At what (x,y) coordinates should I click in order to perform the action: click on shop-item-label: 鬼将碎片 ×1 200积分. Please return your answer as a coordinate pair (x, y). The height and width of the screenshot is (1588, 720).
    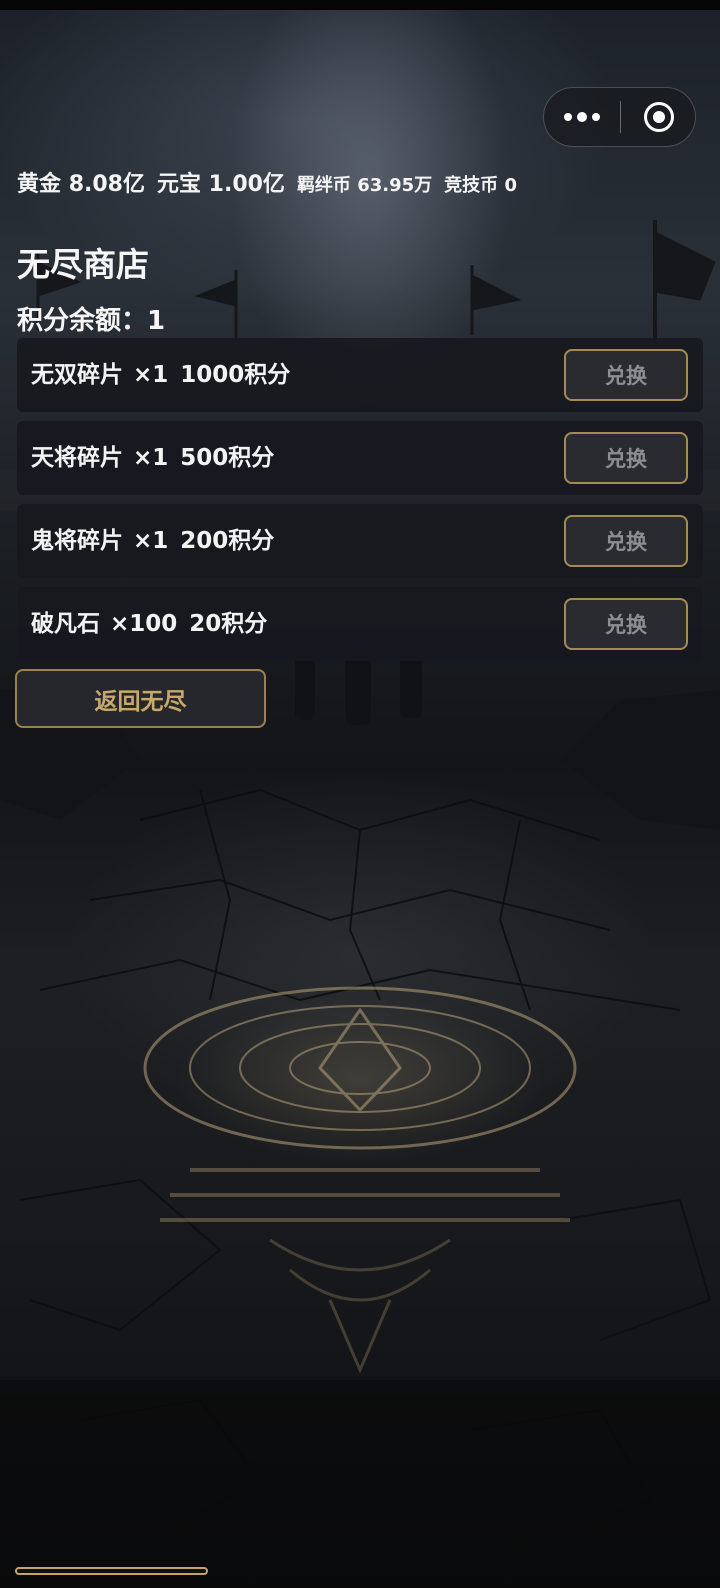
    Looking at the image, I should click on (153, 541).